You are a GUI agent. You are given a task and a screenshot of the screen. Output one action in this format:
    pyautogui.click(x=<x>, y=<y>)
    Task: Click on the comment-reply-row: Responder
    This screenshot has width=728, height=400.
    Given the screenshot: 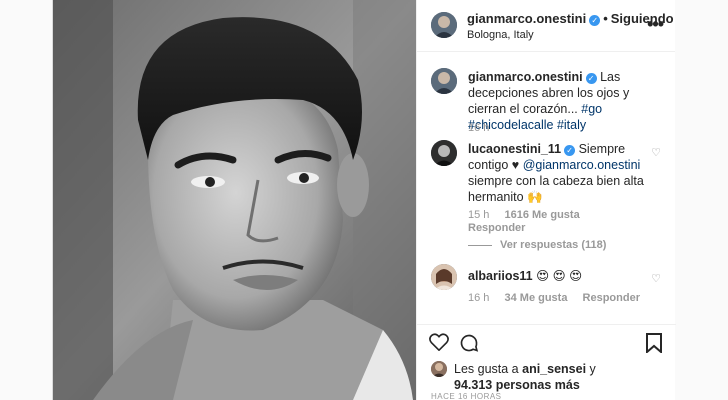 What is the action you would take?
    pyautogui.click(x=502, y=228)
    